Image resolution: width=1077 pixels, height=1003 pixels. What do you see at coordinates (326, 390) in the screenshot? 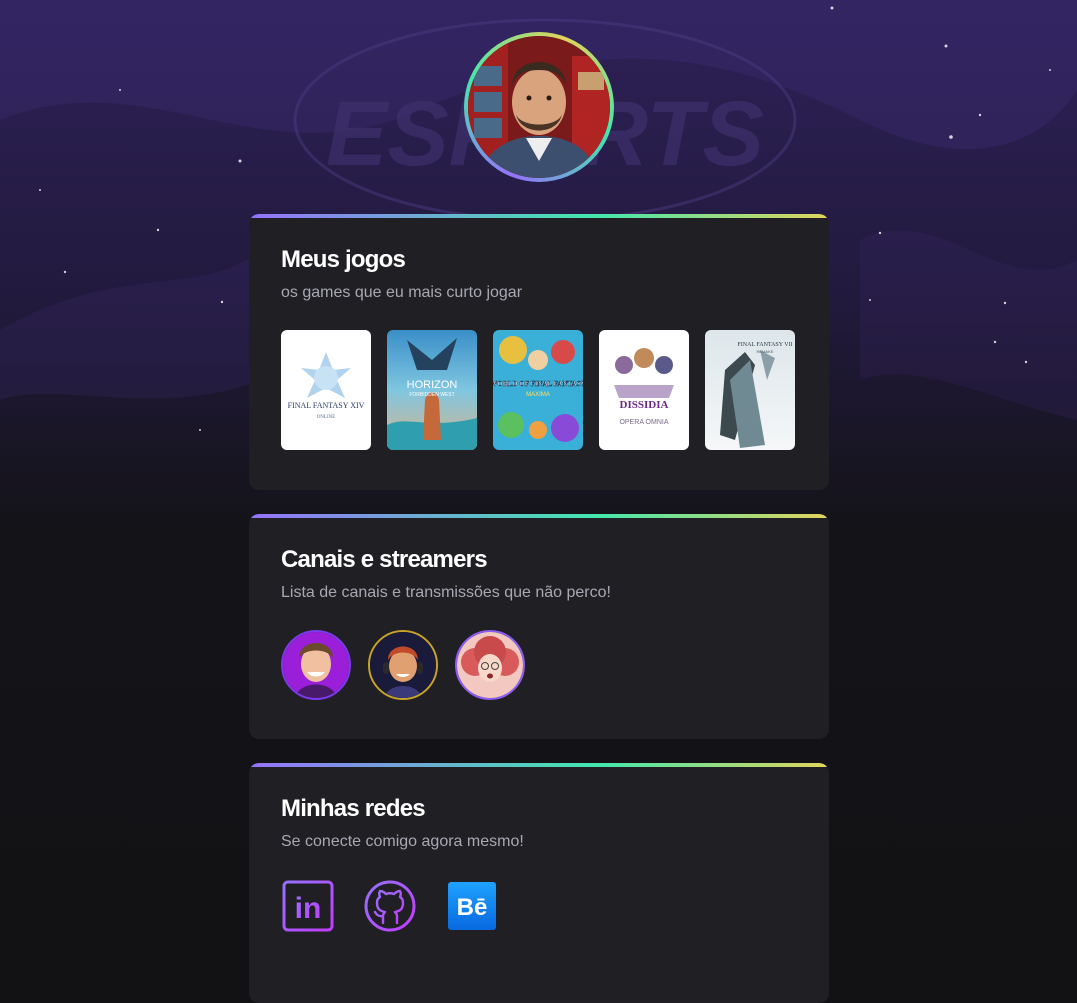
I see `game-cover-ff14: FINAL FANTASY XIV ONLINE` at bounding box center [326, 390].